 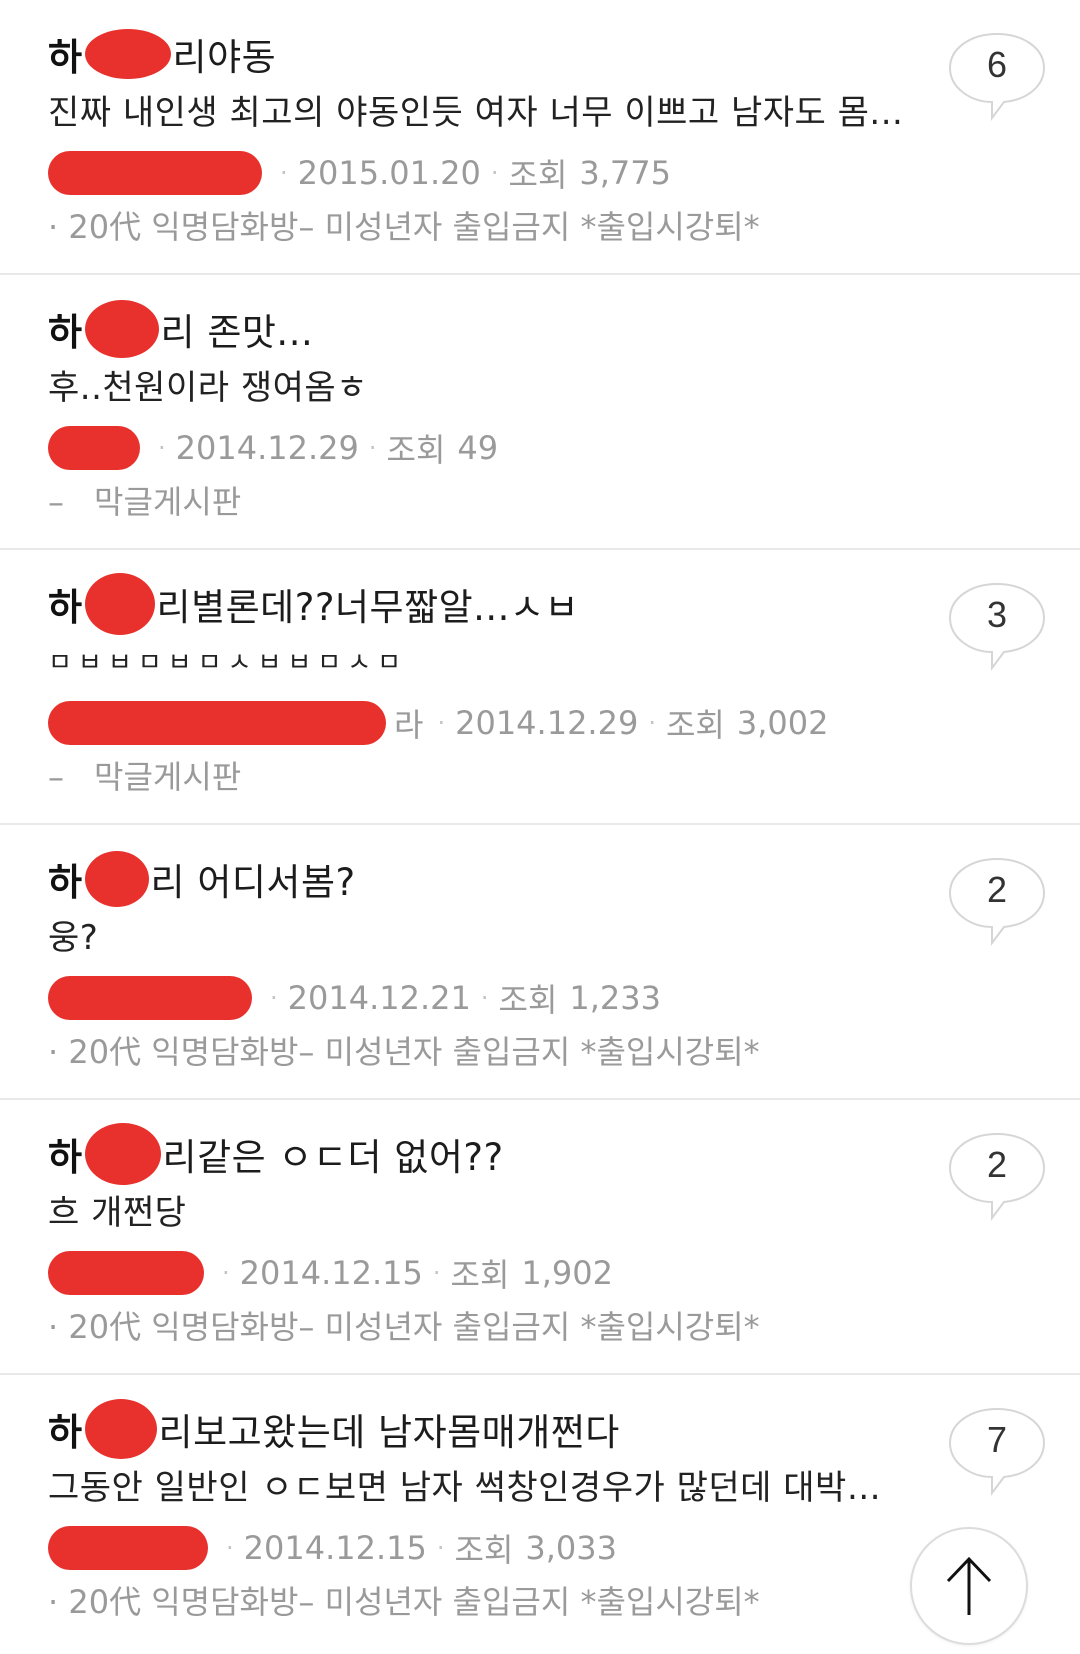 What do you see at coordinates (117, 1213) in the screenshot?
I see `post-preview: 흐 개쩐당` at bounding box center [117, 1213].